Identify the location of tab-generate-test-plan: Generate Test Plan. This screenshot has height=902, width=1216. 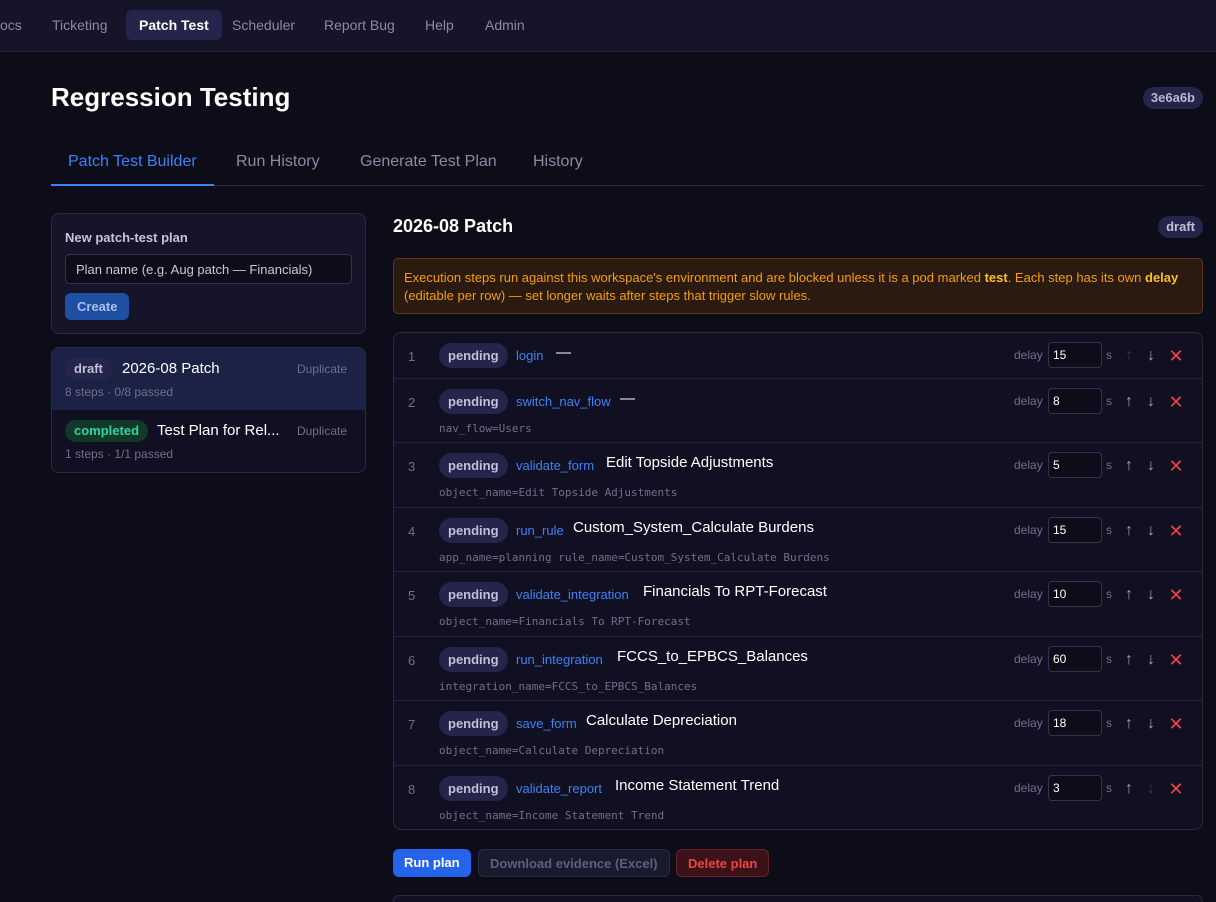
(428, 164).